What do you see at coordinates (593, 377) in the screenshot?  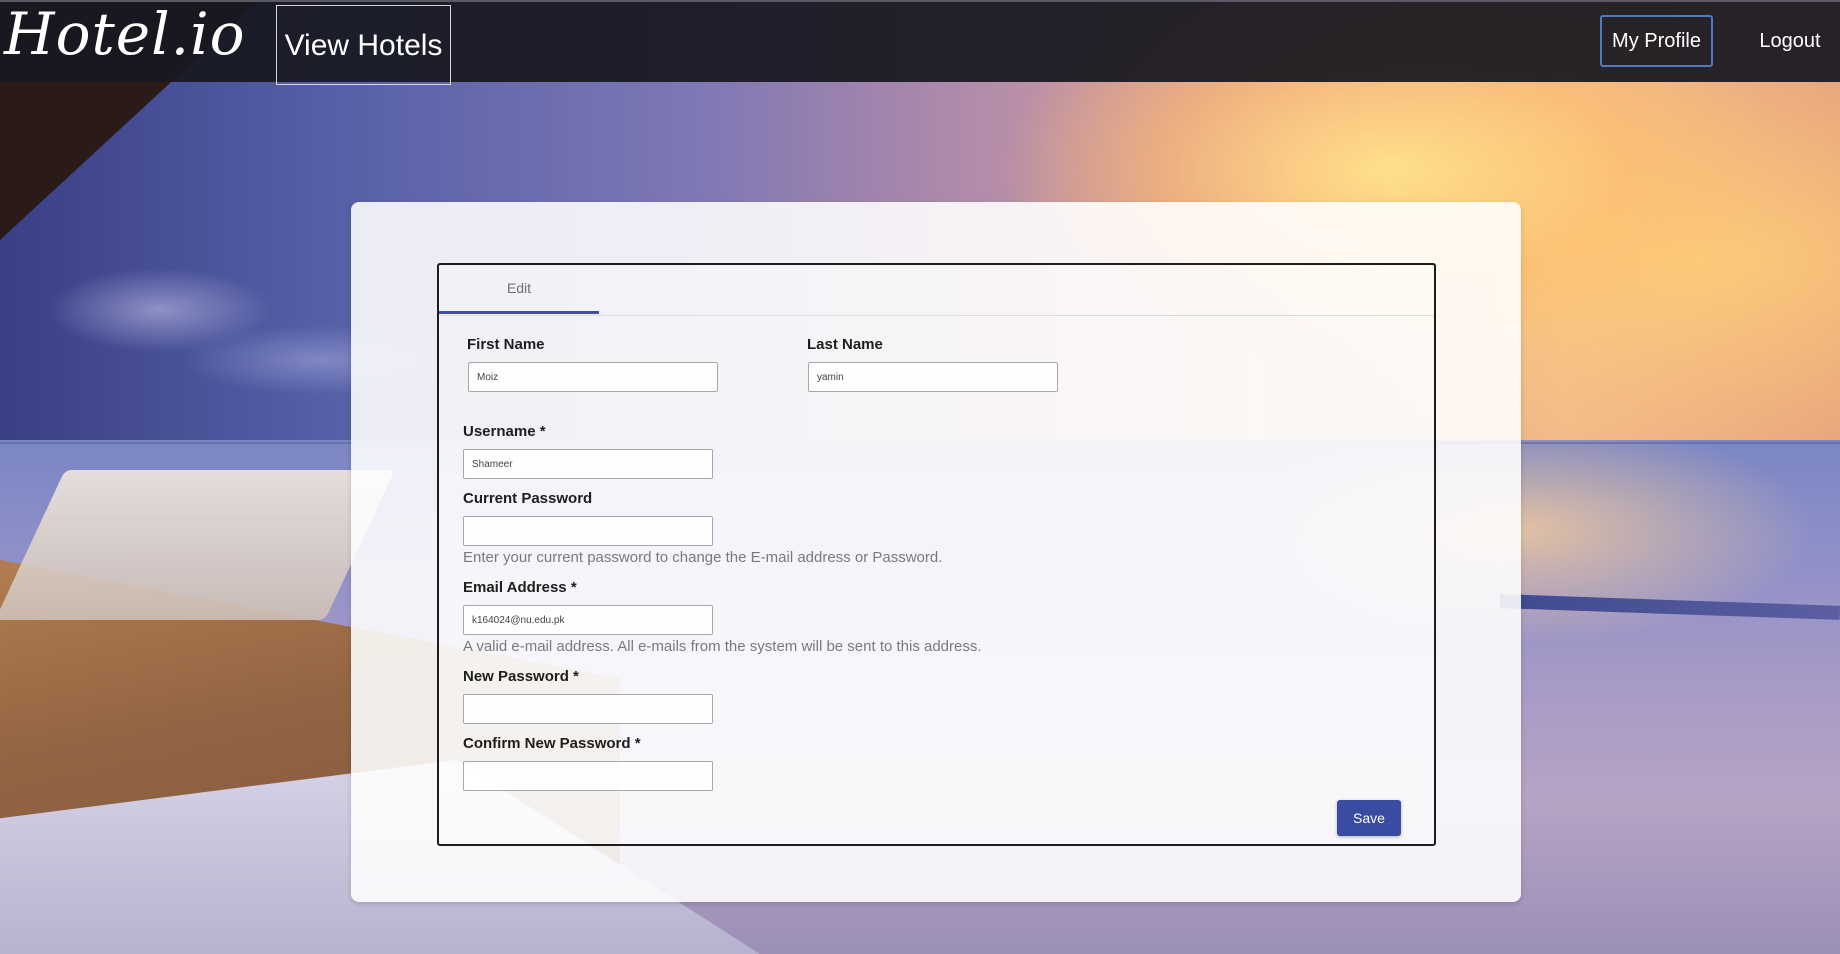 I see `first-name-input` at bounding box center [593, 377].